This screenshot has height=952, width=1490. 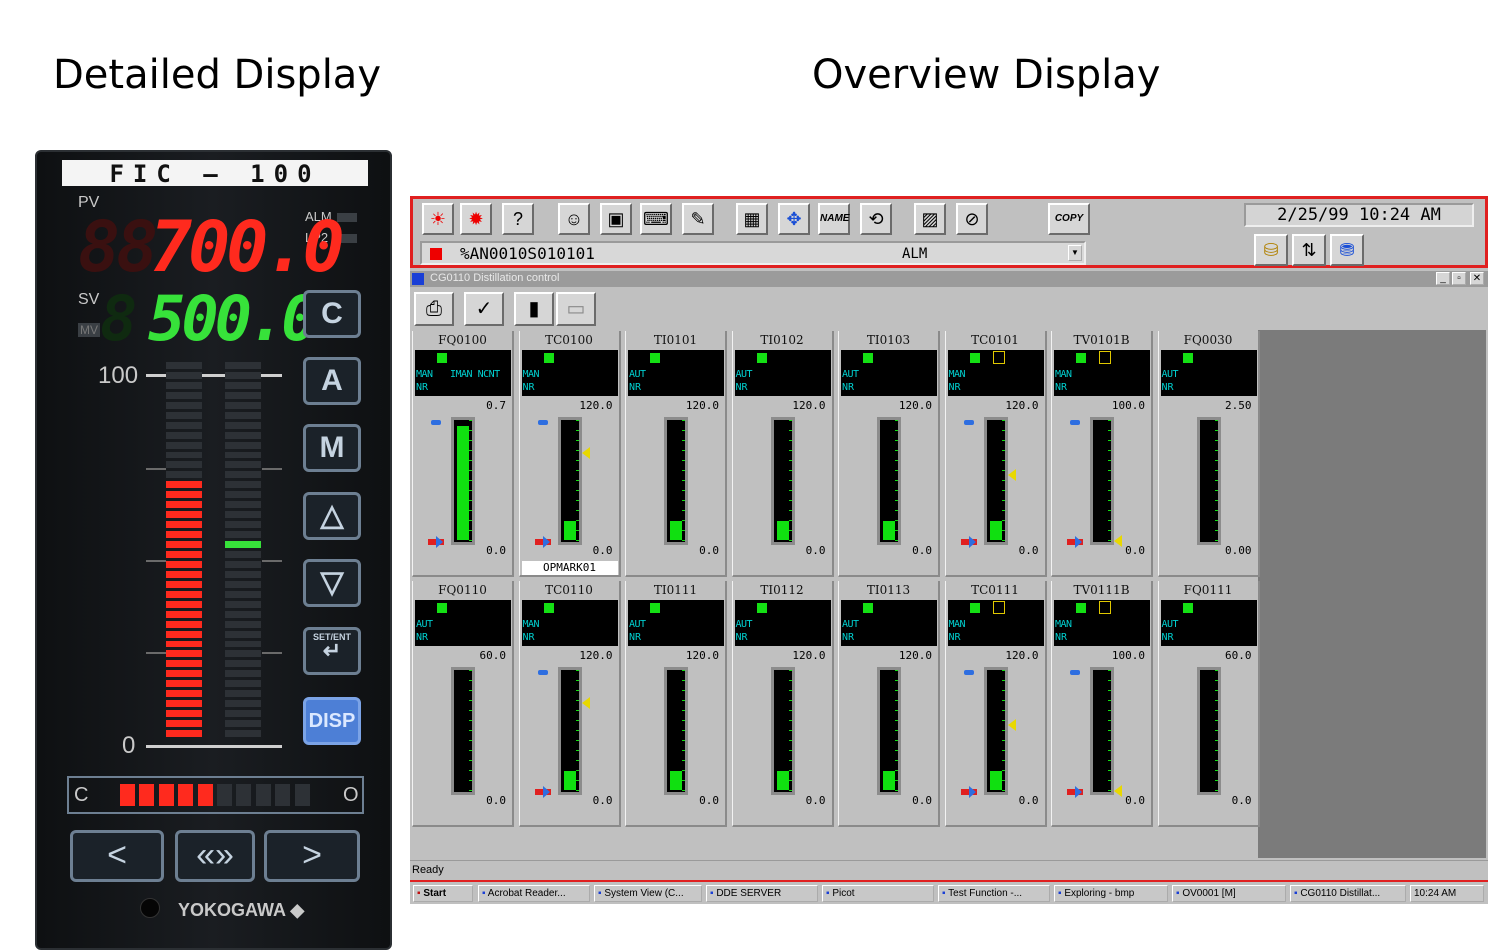 What do you see at coordinates (117, 856) in the screenshot?
I see `left-button: <` at bounding box center [117, 856].